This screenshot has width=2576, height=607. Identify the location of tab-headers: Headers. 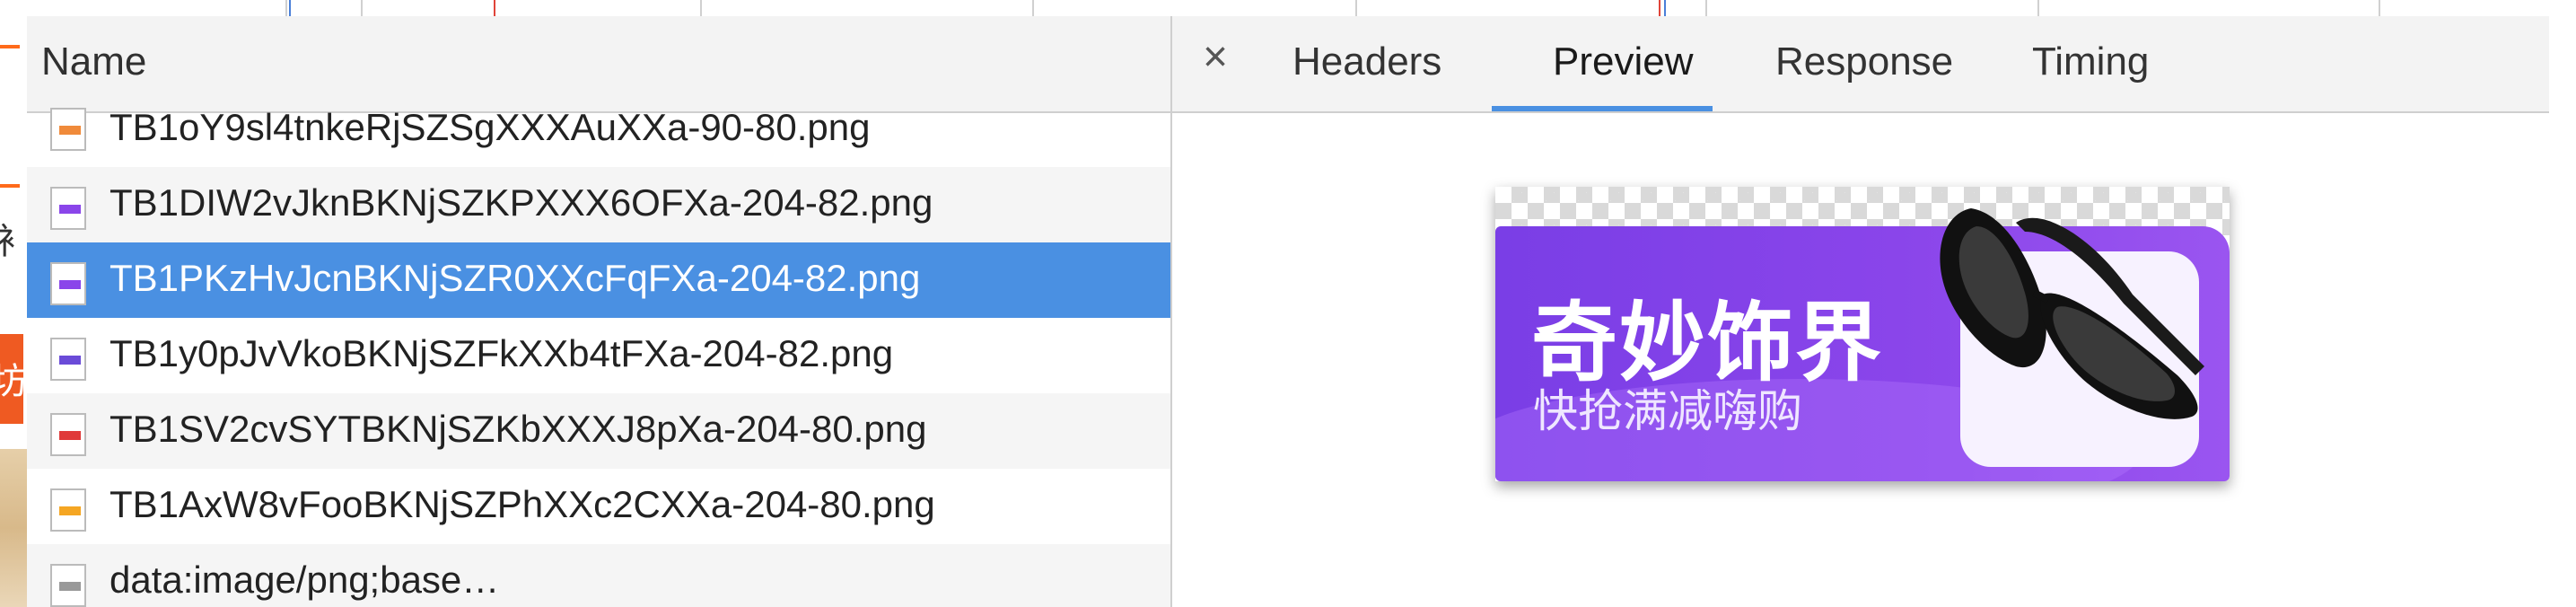
(1366, 62).